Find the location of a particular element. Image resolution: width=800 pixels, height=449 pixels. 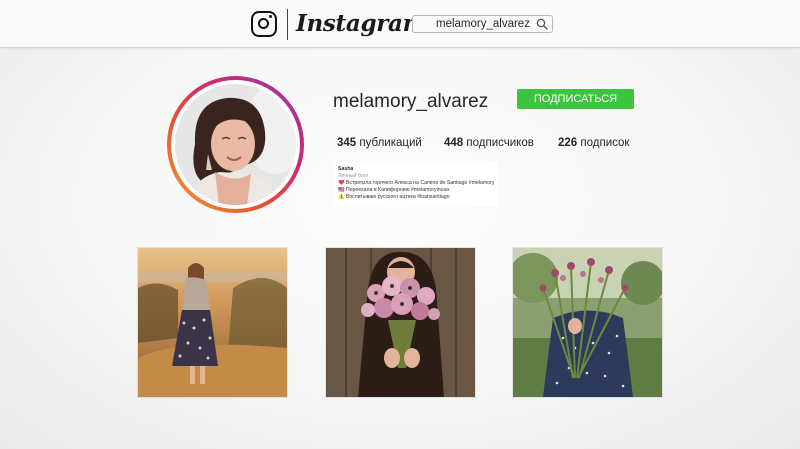

bio-name: Sasha is located at coordinates (346, 169).